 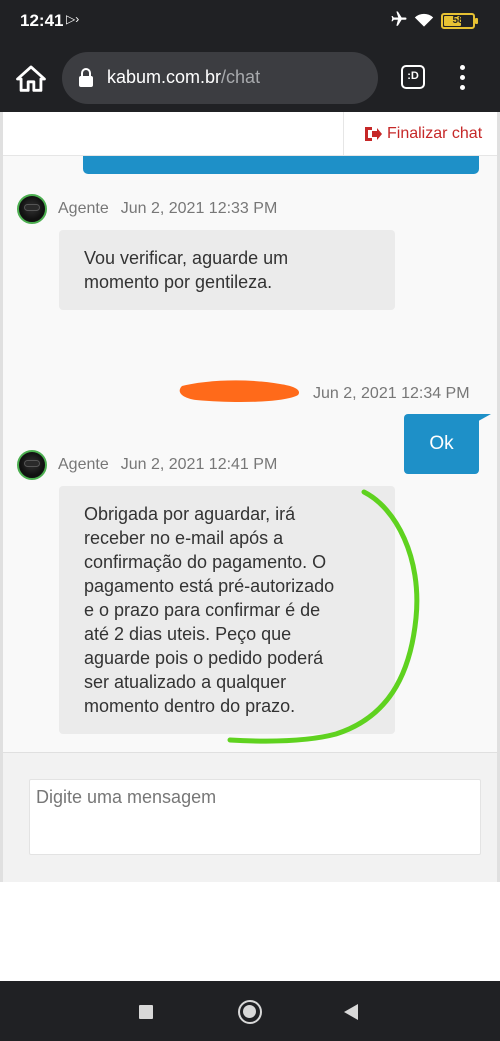 What do you see at coordinates (190, 706) in the screenshot?
I see `message-line: momento dentro do prazo.` at bounding box center [190, 706].